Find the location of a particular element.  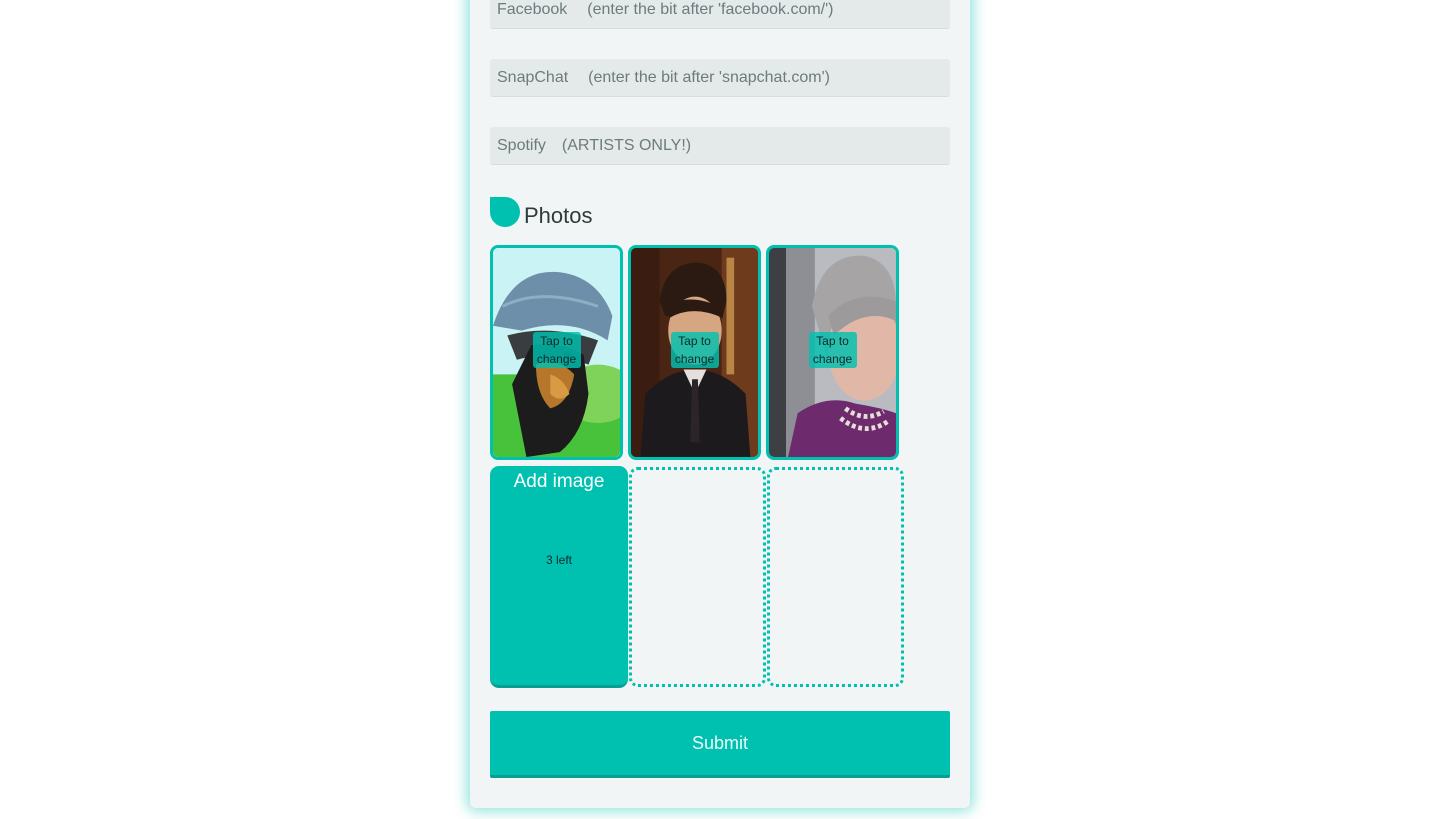

submit-button: Submit is located at coordinates (720, 744).